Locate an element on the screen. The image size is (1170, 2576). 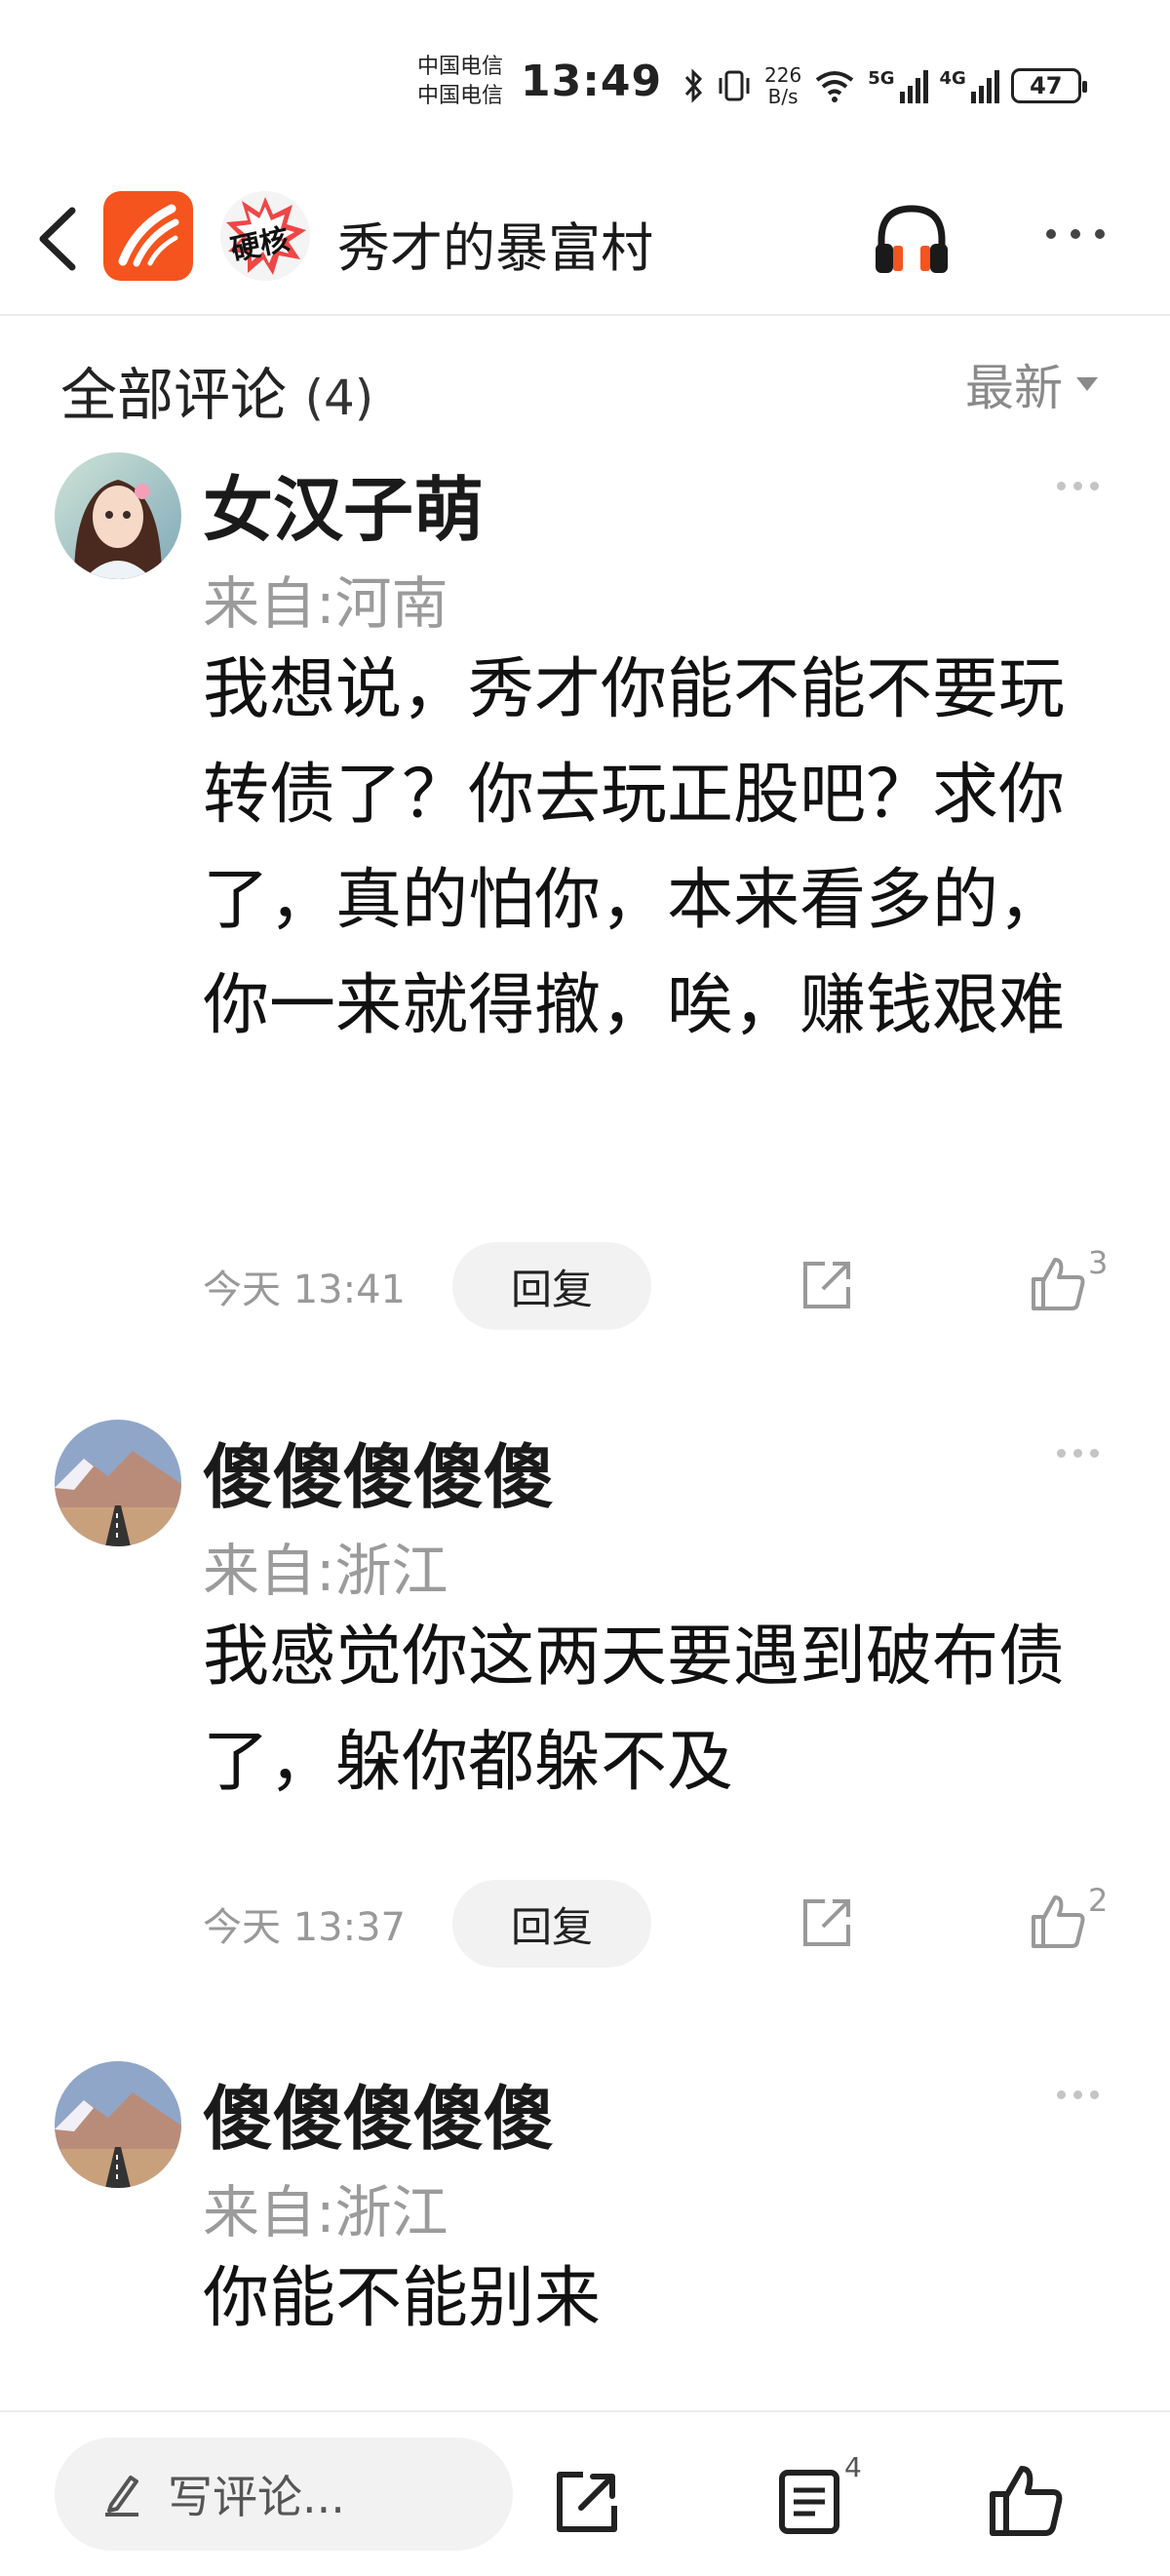
comments-list-icon is located at coordinates (809, 2502).